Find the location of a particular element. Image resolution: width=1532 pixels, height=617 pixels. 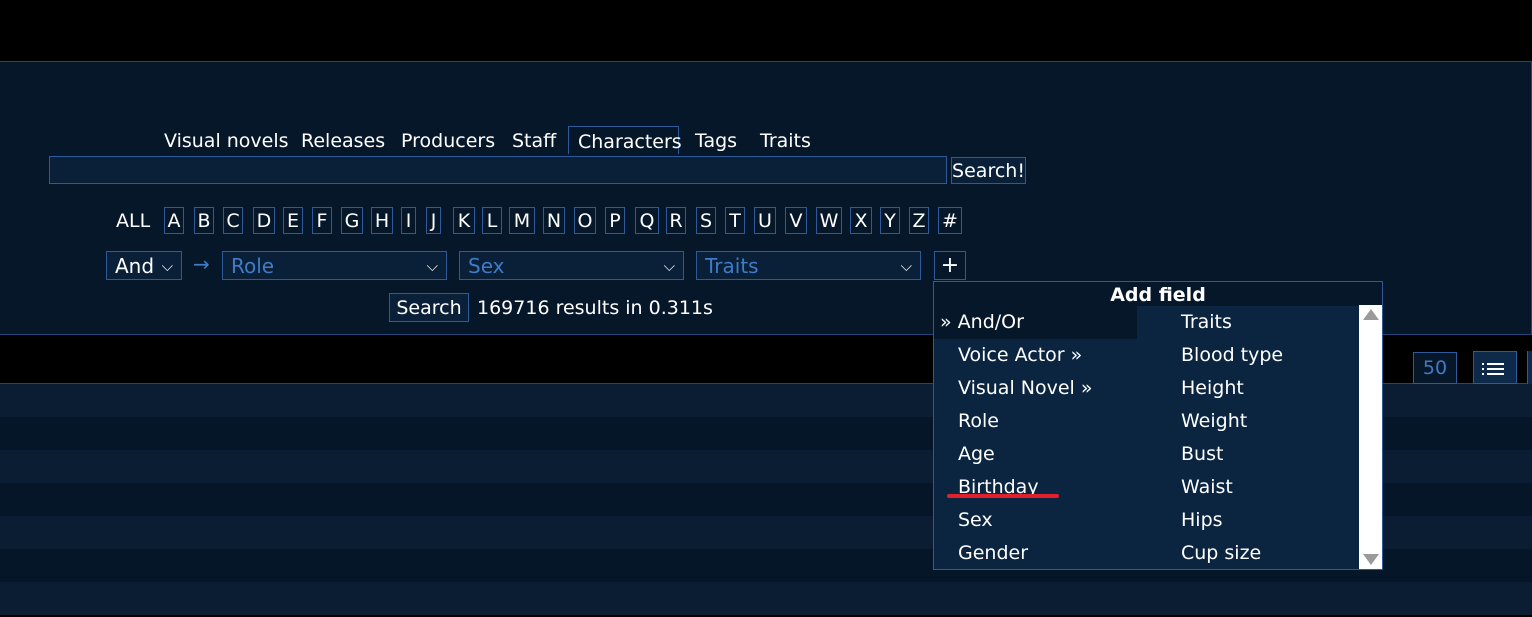

add-field-traits: Traits is located at coordinates (1206, 322).